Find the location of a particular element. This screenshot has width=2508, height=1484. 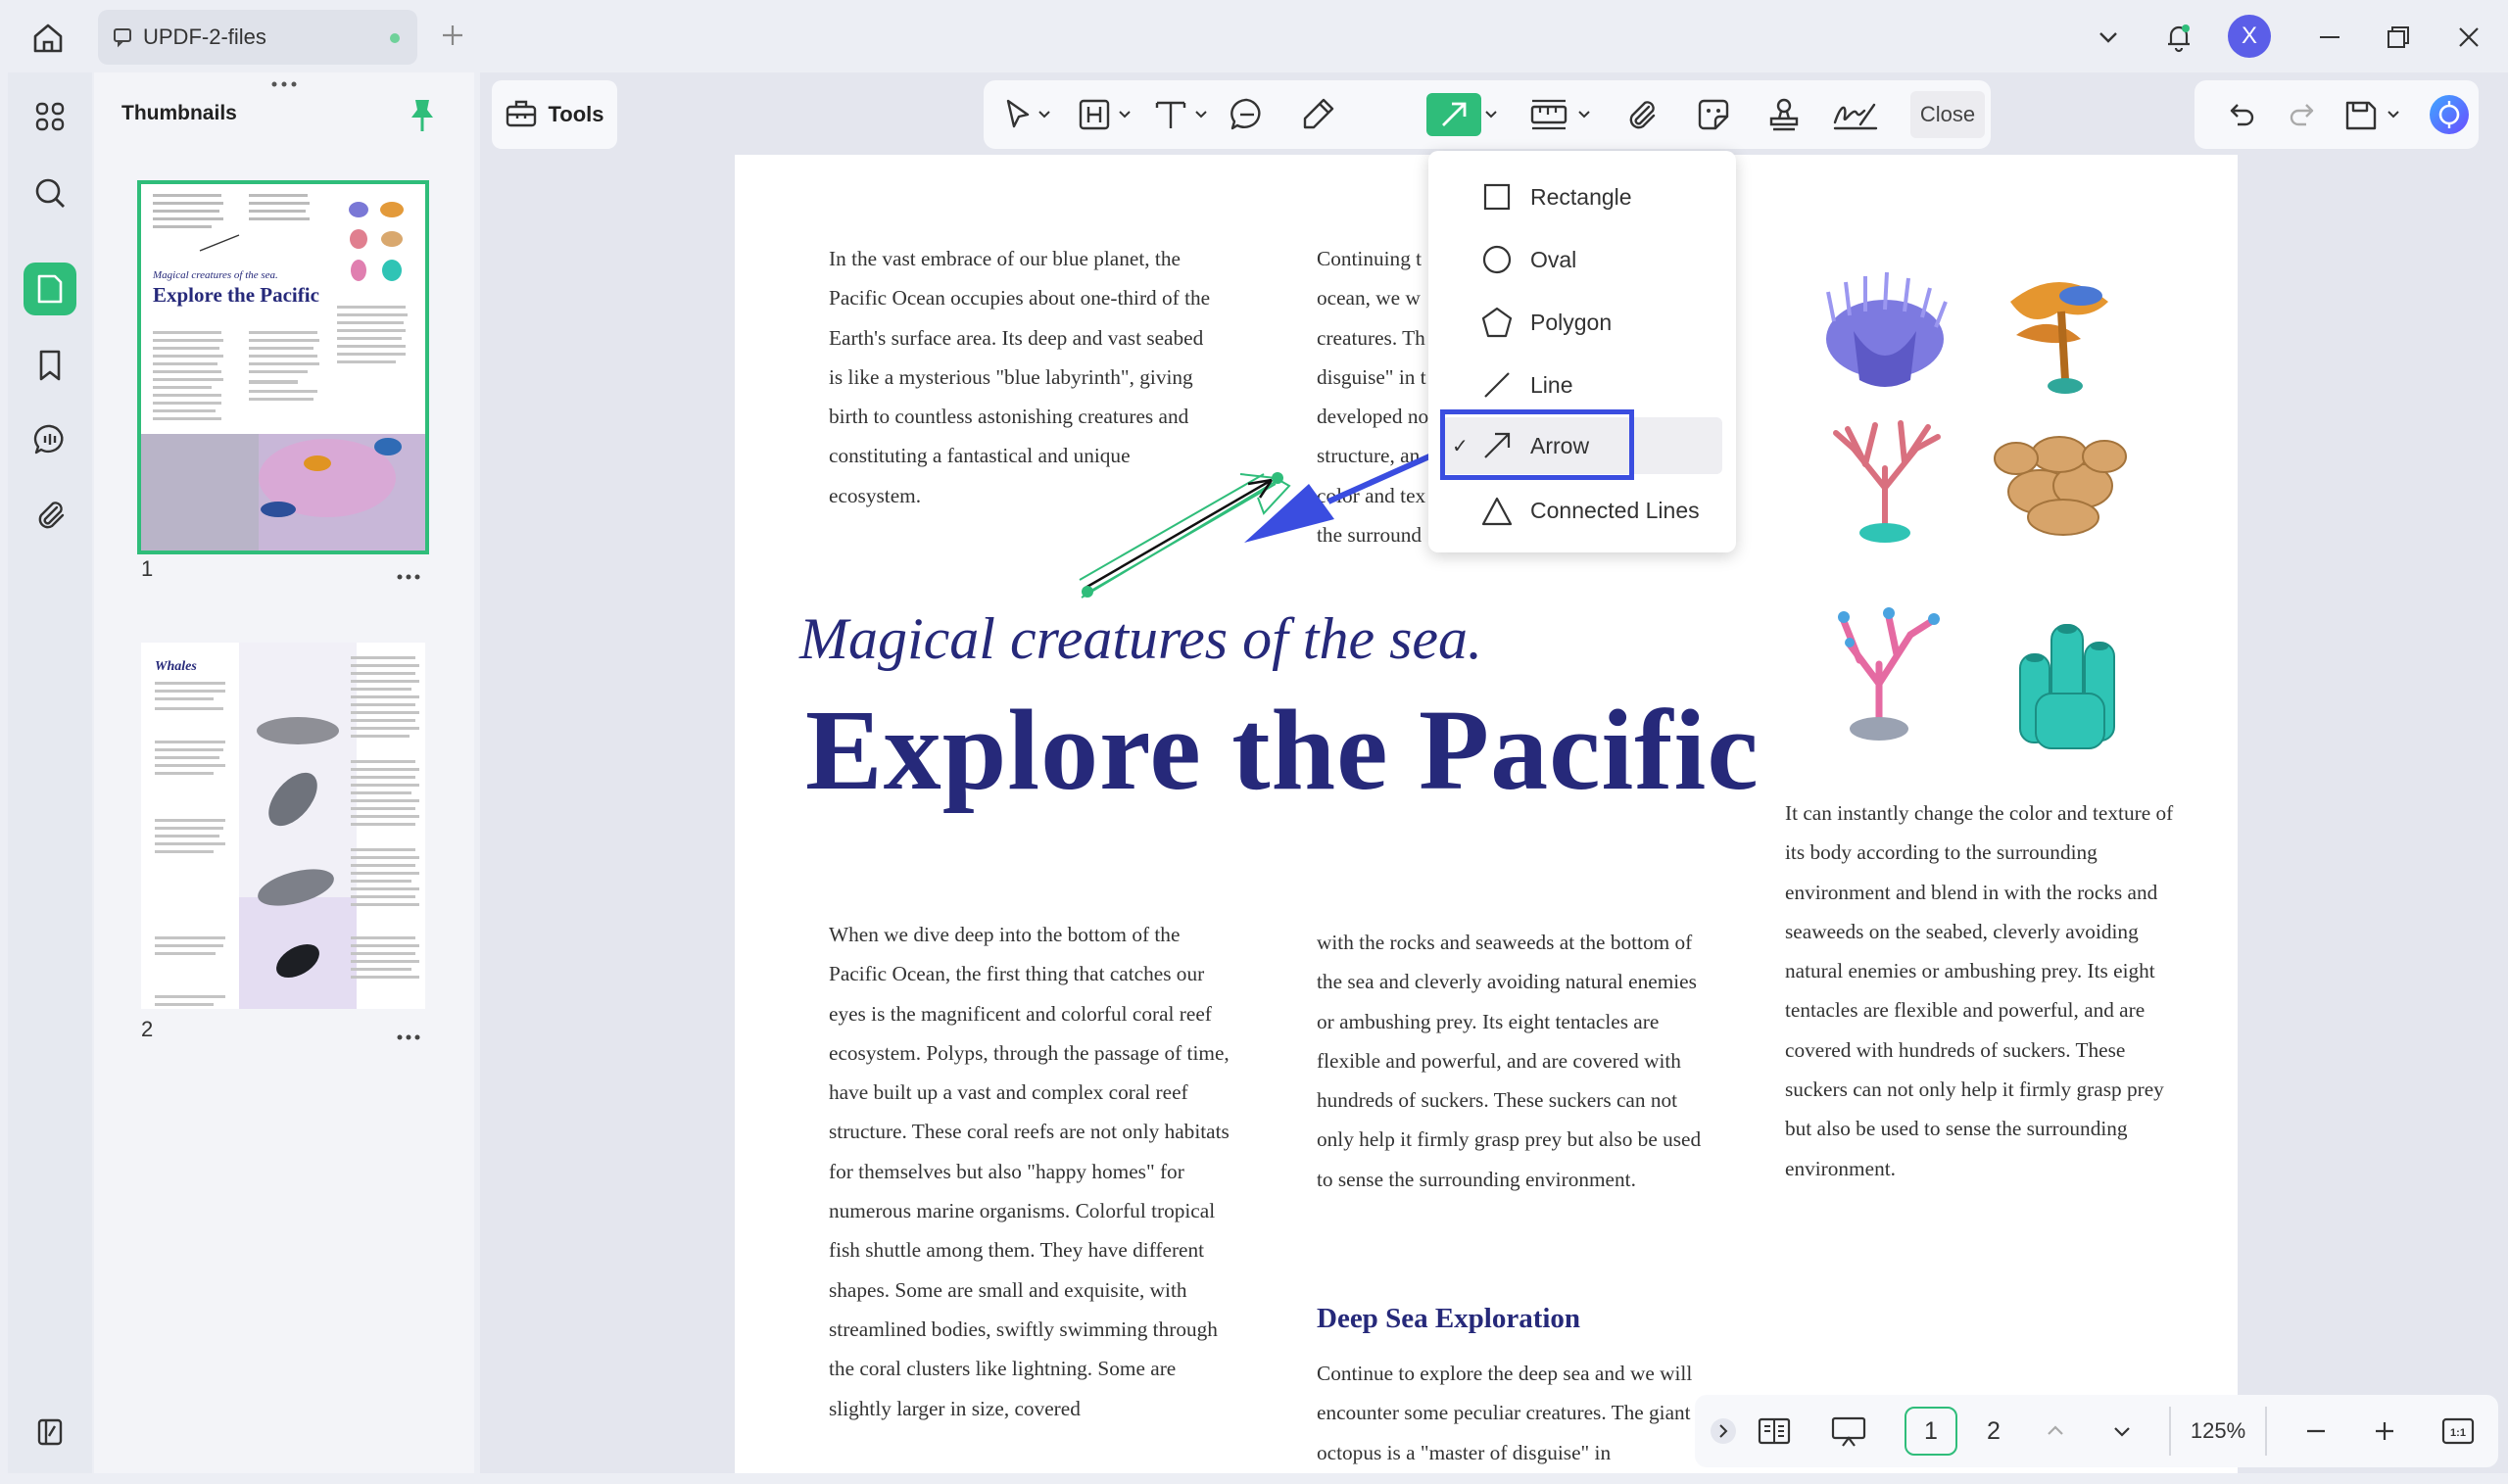

close-window-icon is located at coordinates (2468, 37).